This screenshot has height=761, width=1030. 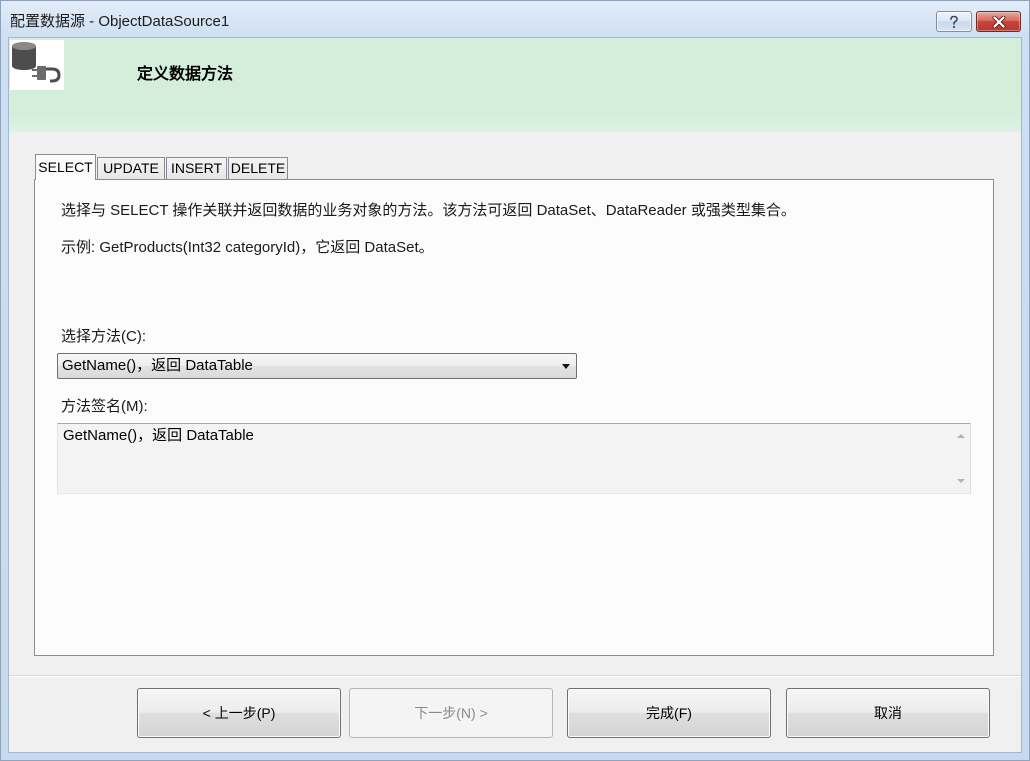 I want to click on help-icon, so click(x=954, y=21).